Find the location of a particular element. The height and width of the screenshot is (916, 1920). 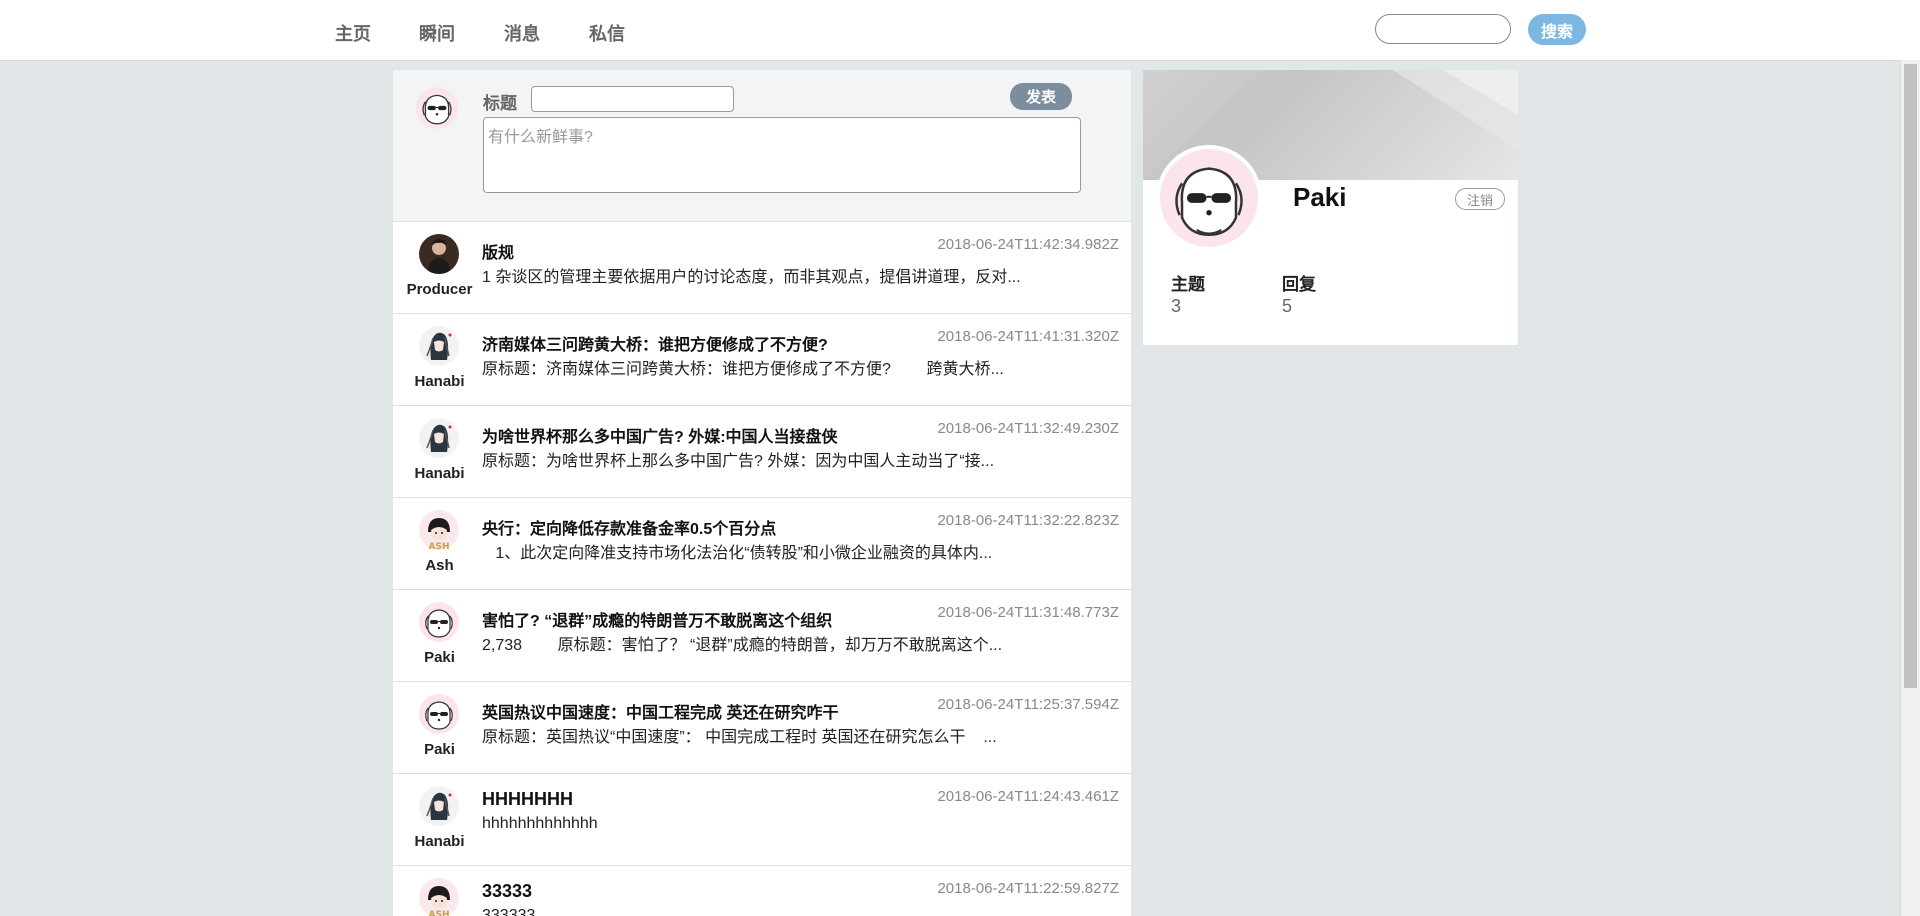

post-title: 33333 is located at coordinates (507, 891).